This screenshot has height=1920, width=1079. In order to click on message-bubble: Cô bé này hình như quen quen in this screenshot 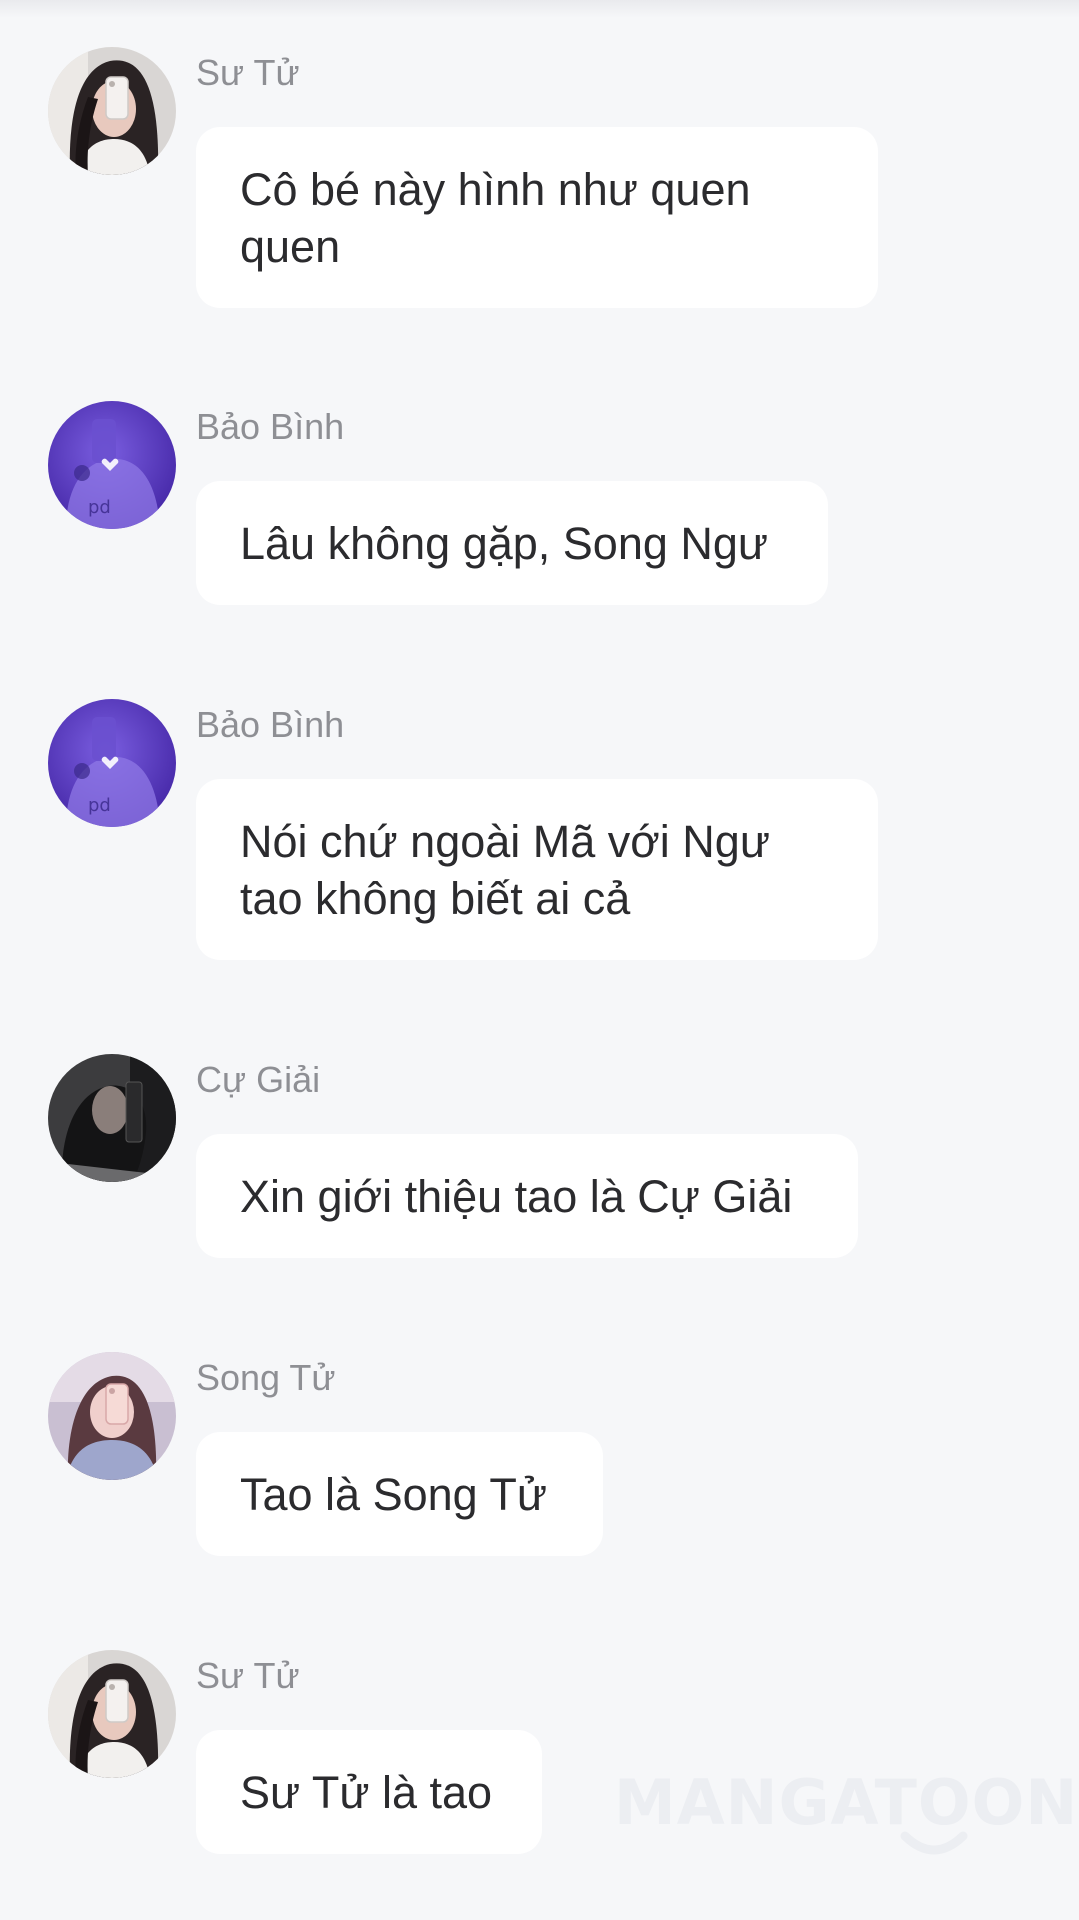, I will do `click(537, 217)`.